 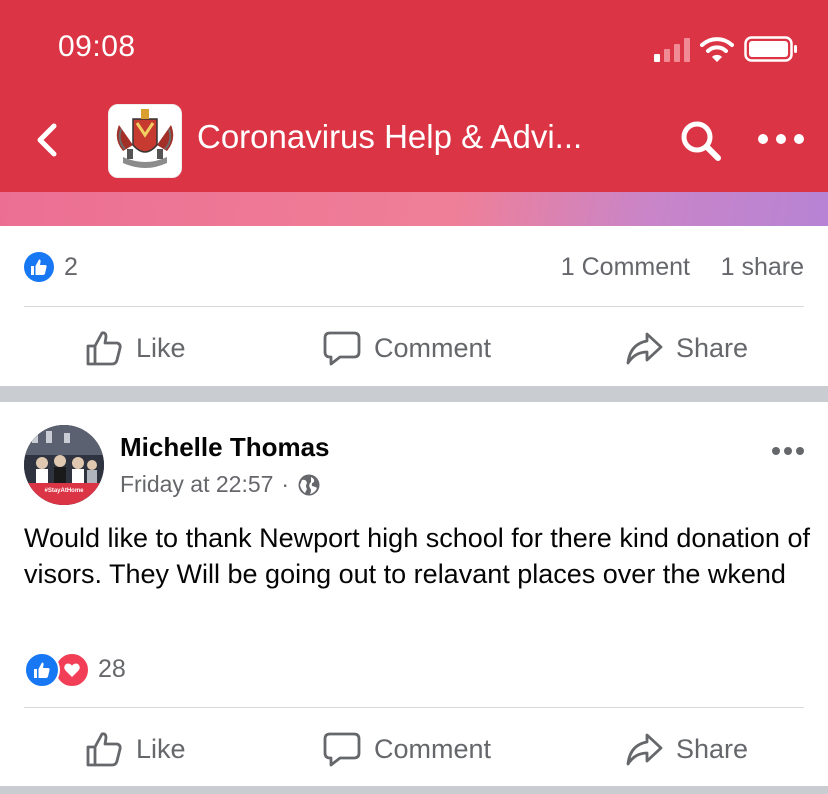 I want to click on group-avatar, so click(x=145, y=141).